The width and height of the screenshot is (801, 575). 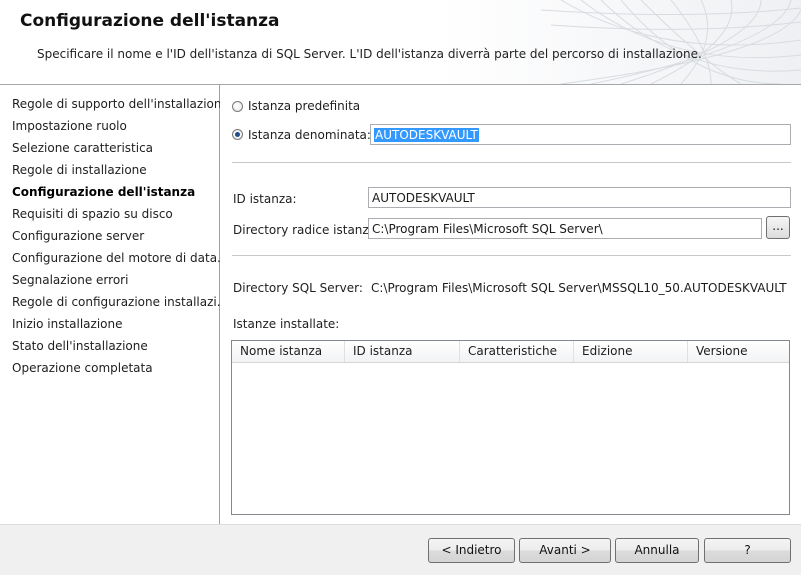 I want to click on cancel-button: Annulla, so click(x=657, y=550).